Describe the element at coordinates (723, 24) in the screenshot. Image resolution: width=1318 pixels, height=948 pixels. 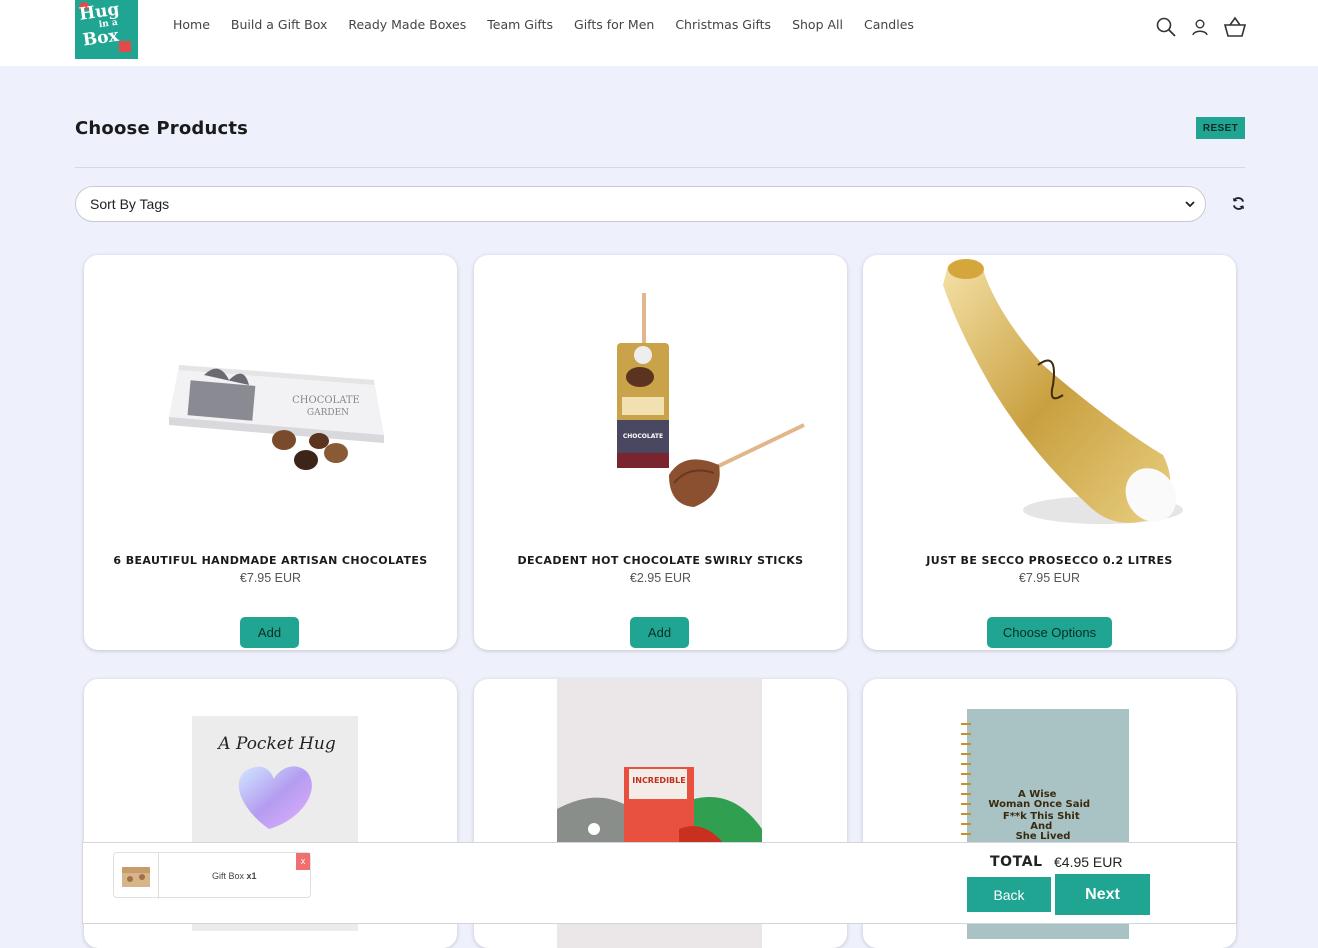
I see `nav-christmas-gifts: Christmas Gifts` at that location.